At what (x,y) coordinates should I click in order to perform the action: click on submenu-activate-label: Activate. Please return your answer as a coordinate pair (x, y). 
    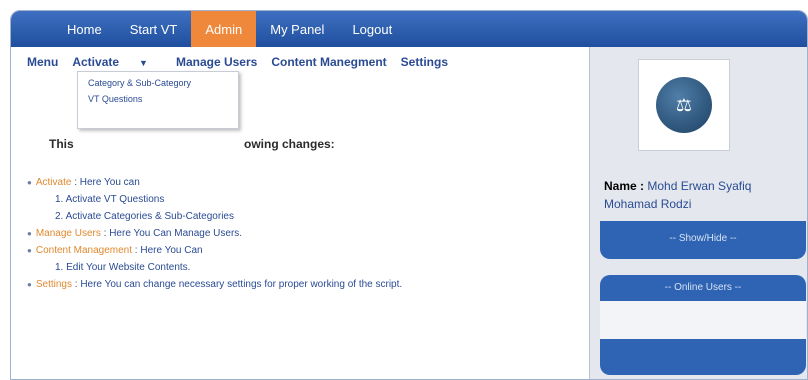
    Looking at the image, I should click on (96, 62).